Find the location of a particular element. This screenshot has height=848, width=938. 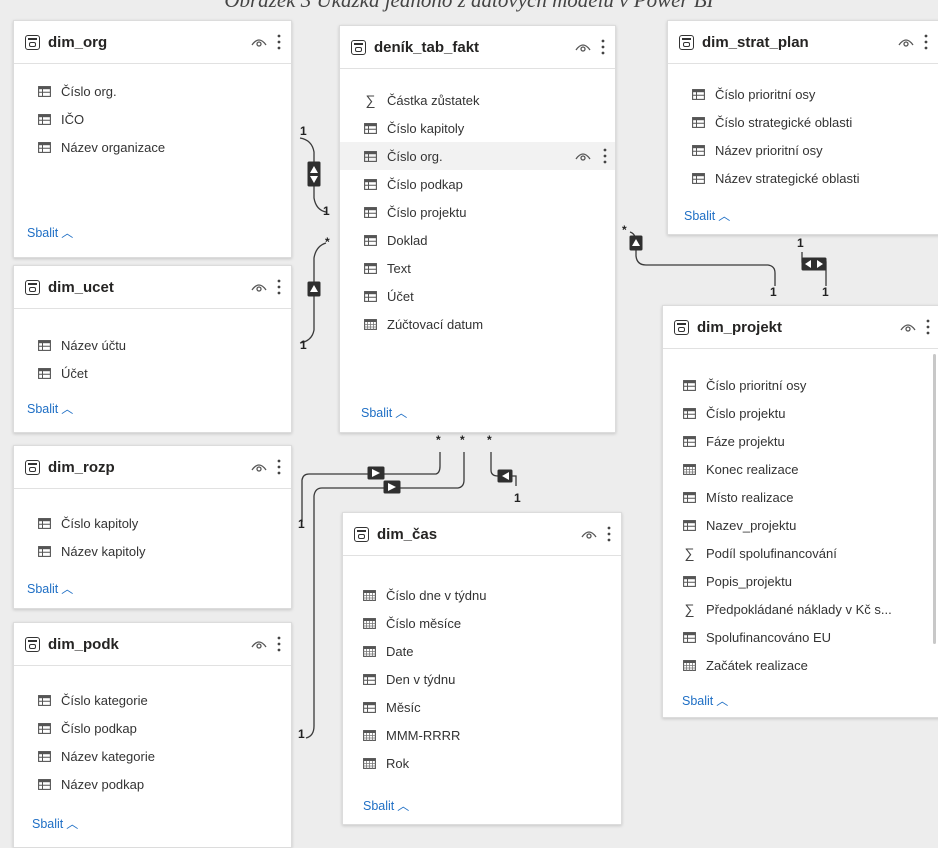

table-title: dim_strat_plan is located at coordinates (755, 42).